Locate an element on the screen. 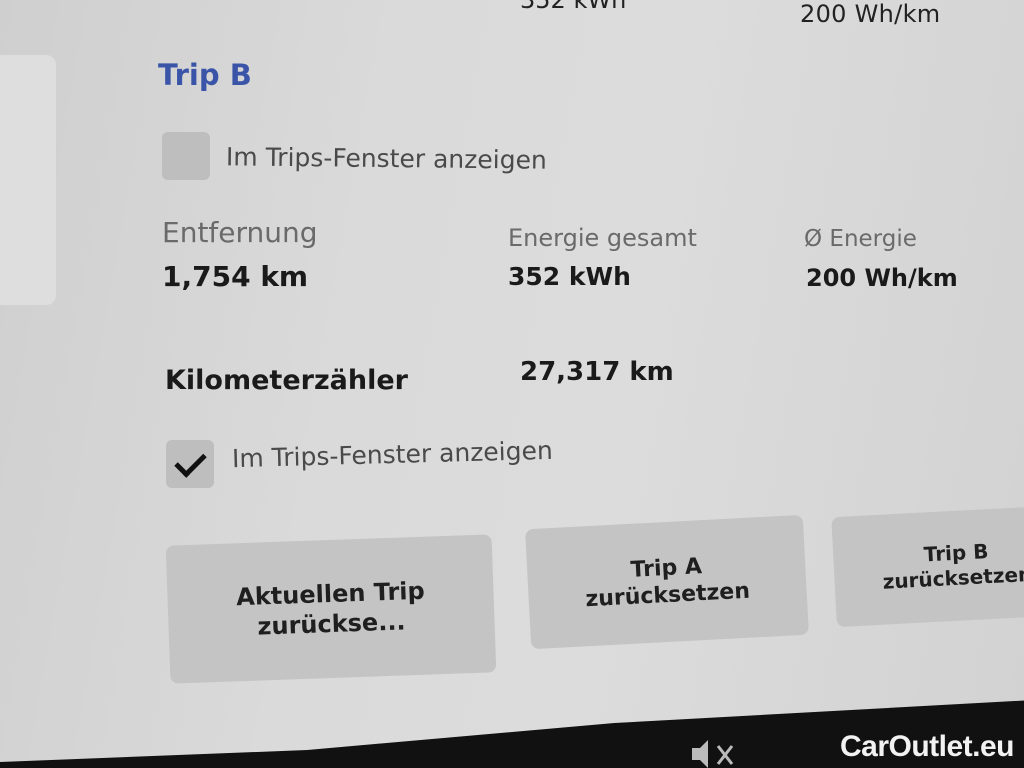 Image resolution: width=1024 pixels, height=768 pixels. checkmark-icon is located at coordinates (190, 461).